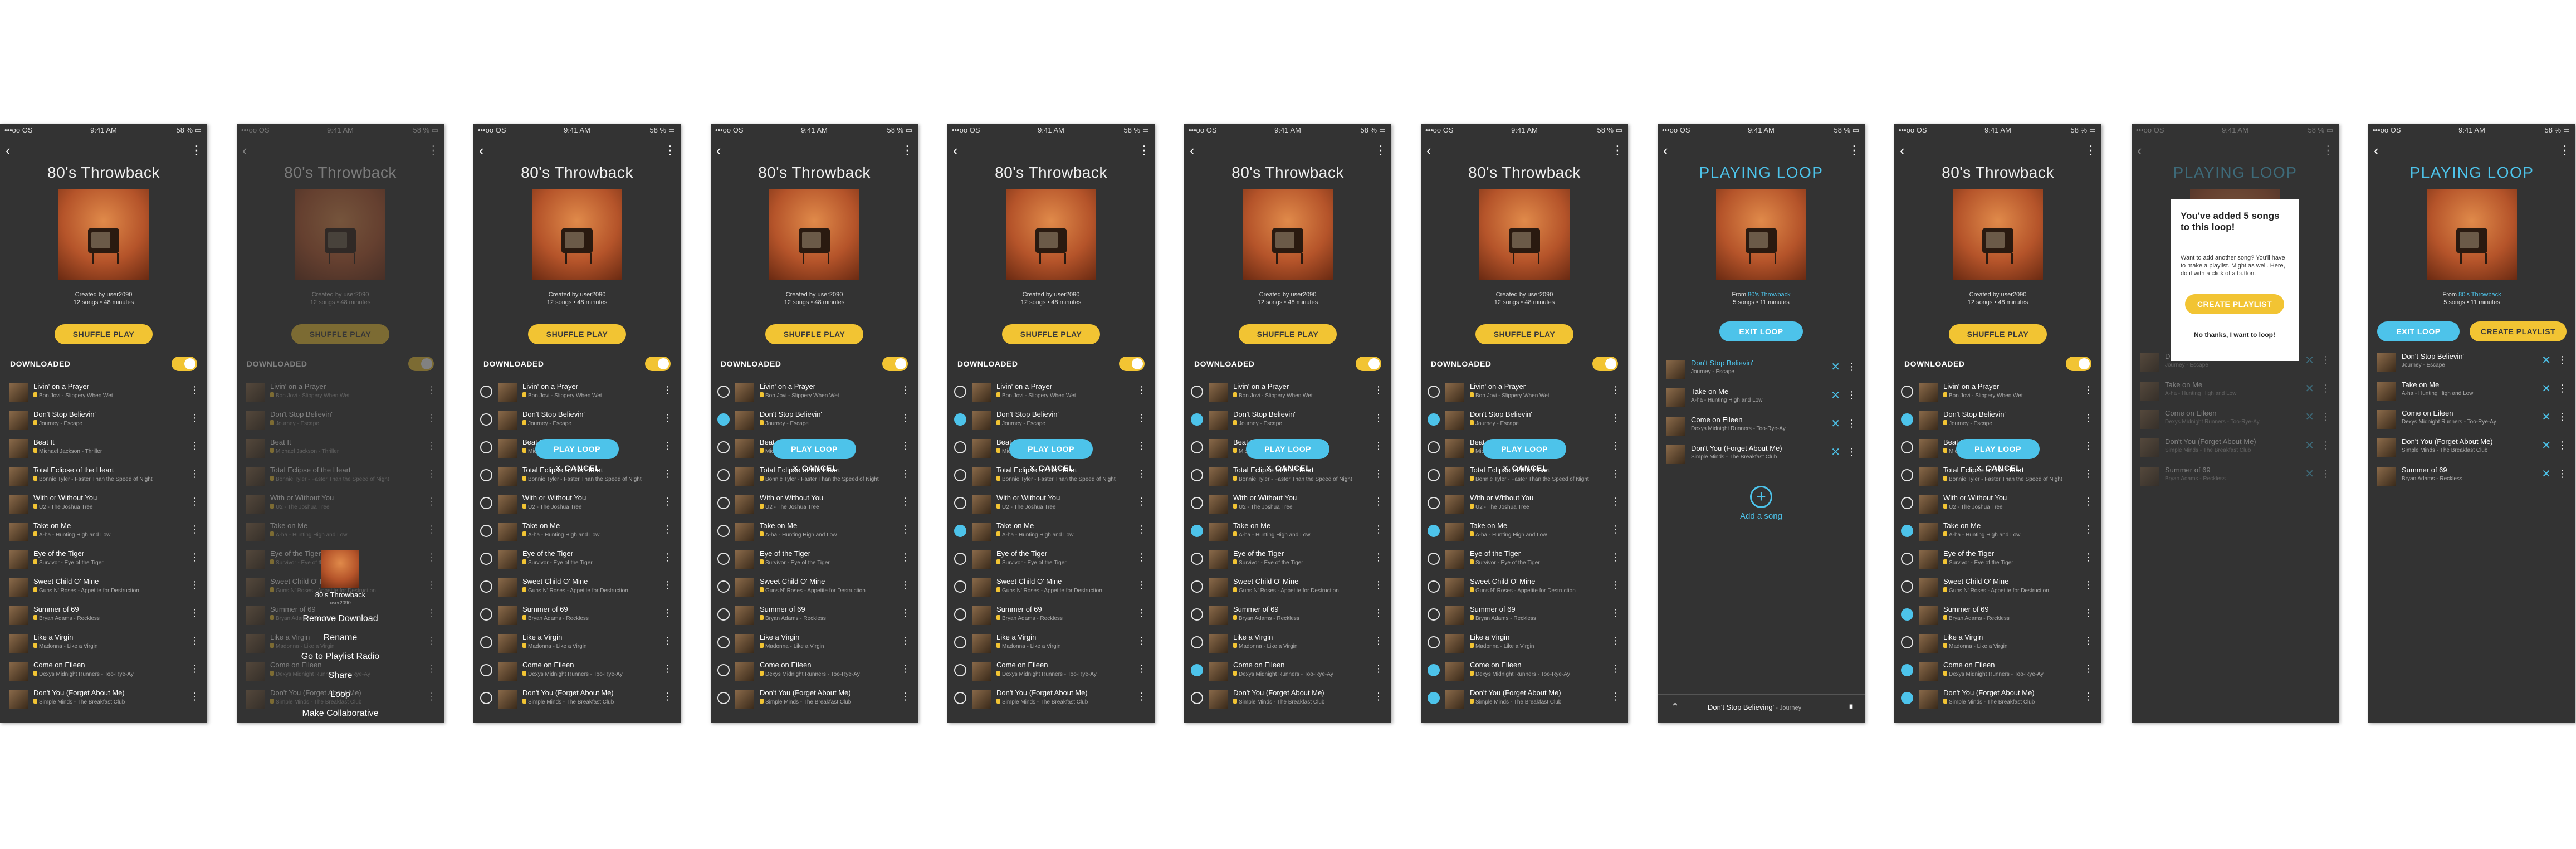 The height and width of the screenshot is (849, 2576). Describe the element at coordinates (2235, 335) in the screenshot. I see `no-thanks-link: No thanks, I want to loop!` at that location.